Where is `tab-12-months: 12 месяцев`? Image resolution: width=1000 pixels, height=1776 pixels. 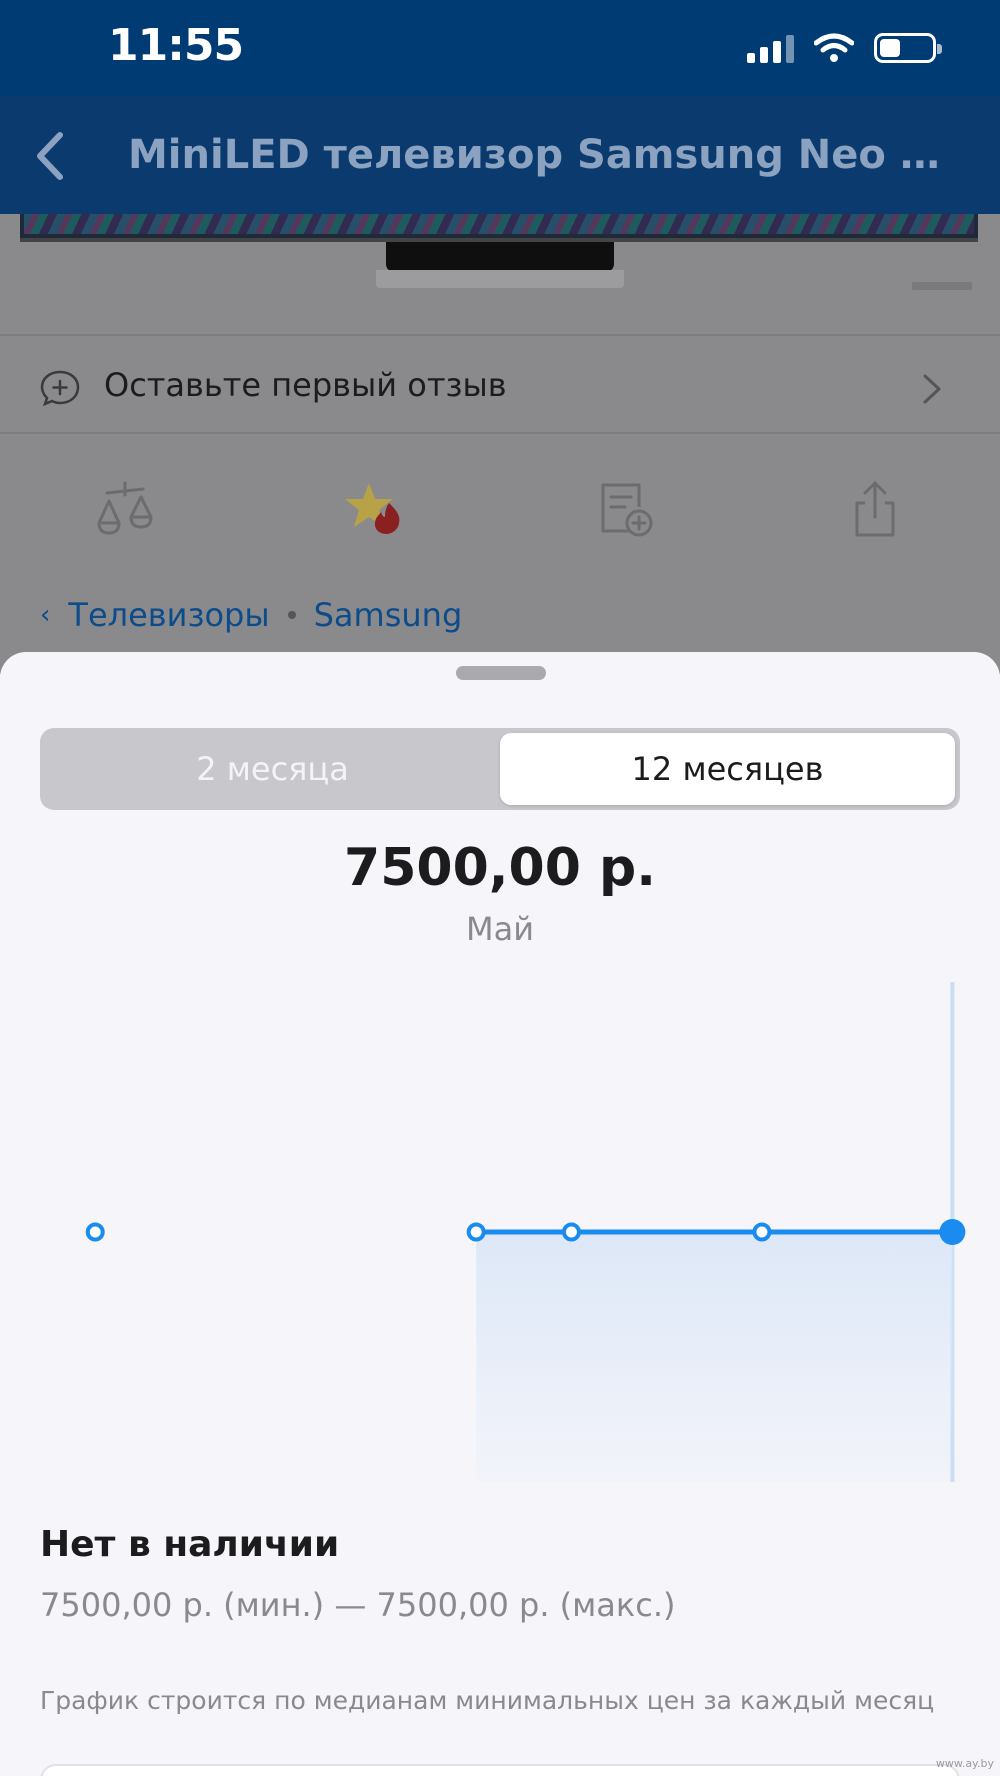 tab-12-months: 12 месяцев is located at coordinates (727, 769).